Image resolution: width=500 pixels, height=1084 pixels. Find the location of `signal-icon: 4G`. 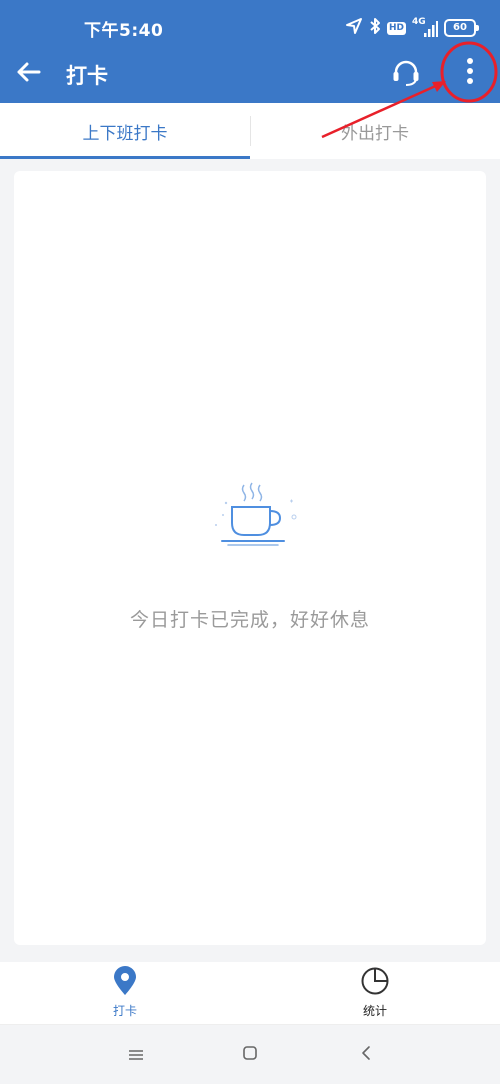

signal-icon: 4G is located at coordinates (425, 28).